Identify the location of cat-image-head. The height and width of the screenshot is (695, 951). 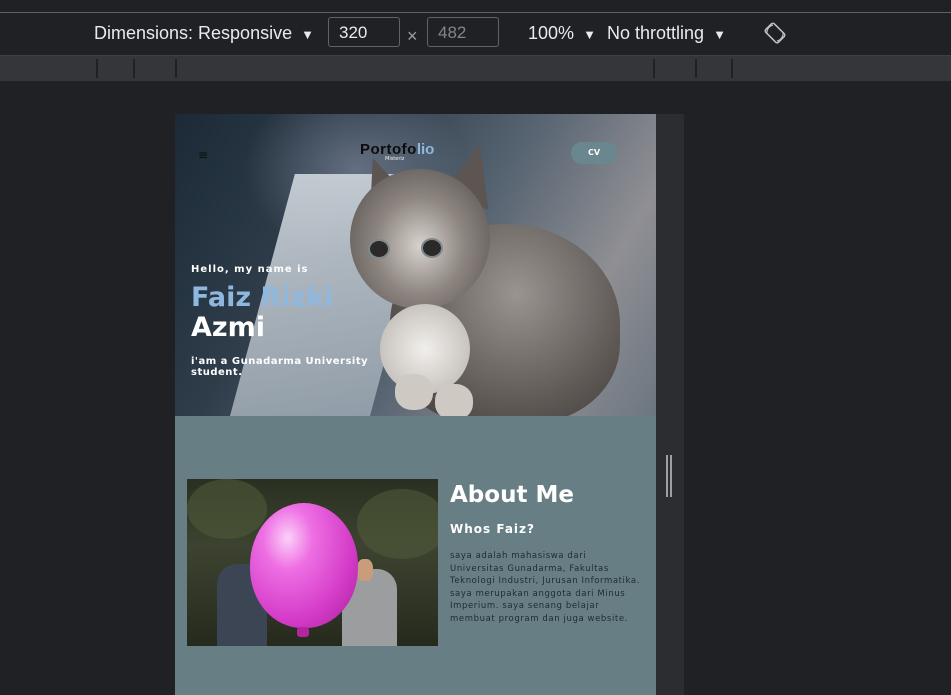
(420, 239).